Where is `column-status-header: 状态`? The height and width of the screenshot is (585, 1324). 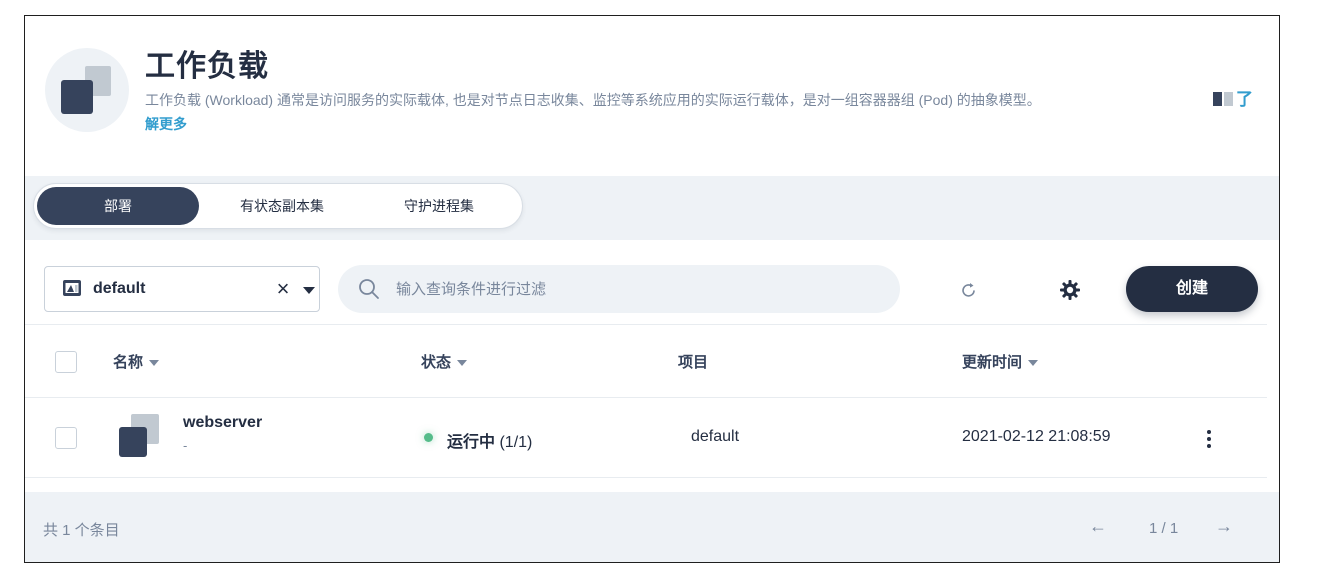 column-status-header: 状态 is located at coordinates (444, 361).